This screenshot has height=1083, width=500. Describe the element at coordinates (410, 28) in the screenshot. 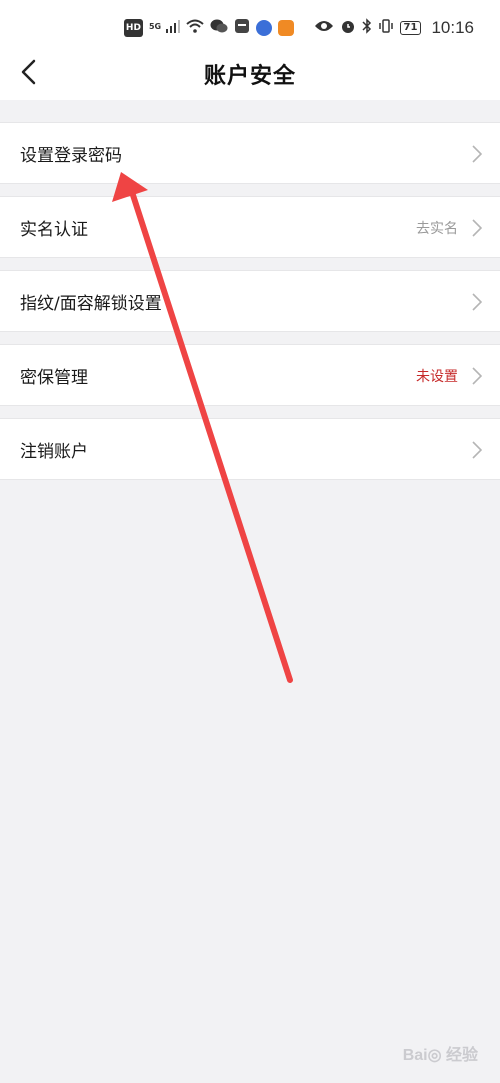

I see `battery-icon: 71` at that location.